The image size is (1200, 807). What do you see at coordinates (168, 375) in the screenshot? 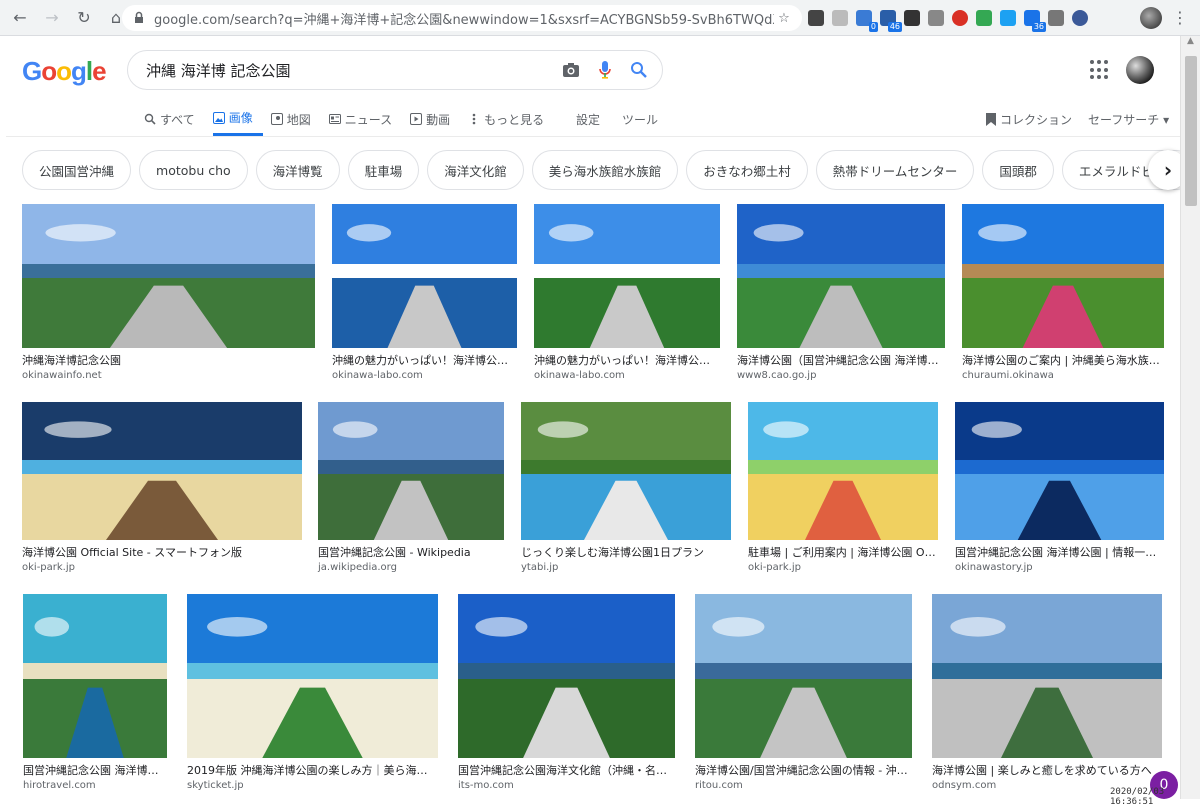
I see `image-result-source: okinawainfo.net` at bounding box center [168, 375].